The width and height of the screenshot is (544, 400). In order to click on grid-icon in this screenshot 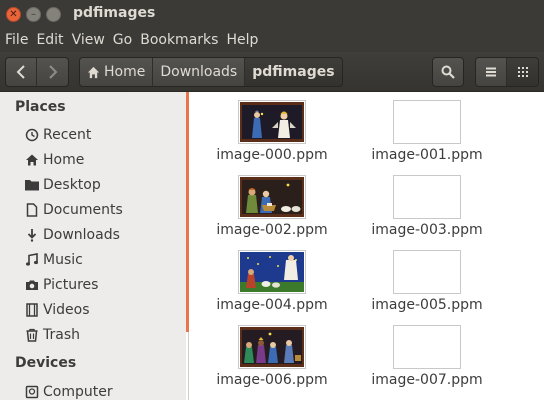, I will do `click(522, 72)`.